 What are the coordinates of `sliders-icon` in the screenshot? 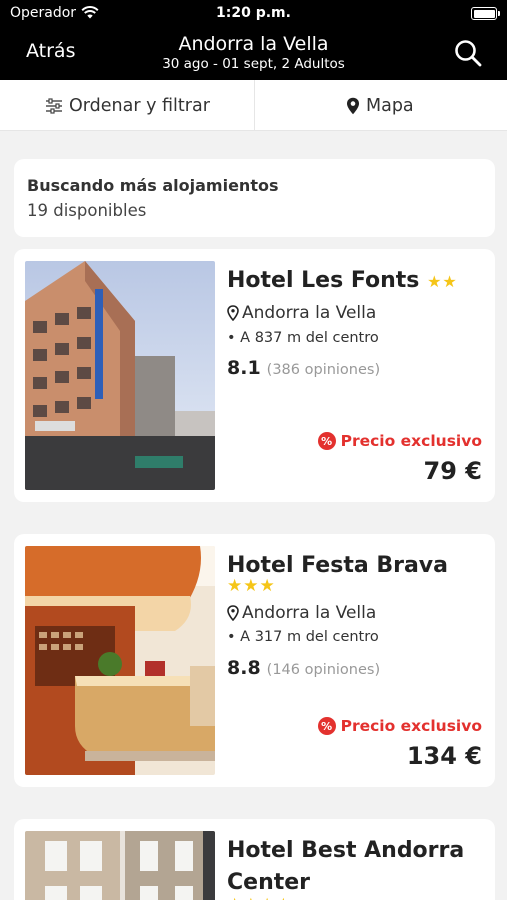 It's located at (54, 105).